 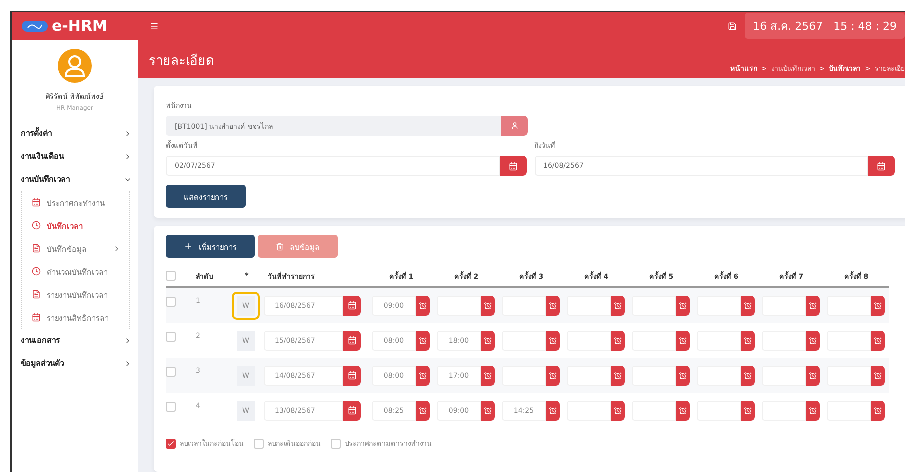 I want to click on select-all-checkbox, so click(x=171, y=276).